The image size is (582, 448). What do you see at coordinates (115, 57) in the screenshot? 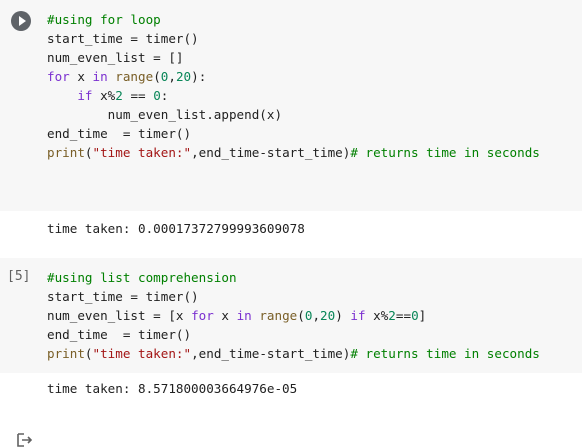
I see `code-token: num_even_list = []` at bounding box center [115, 57].